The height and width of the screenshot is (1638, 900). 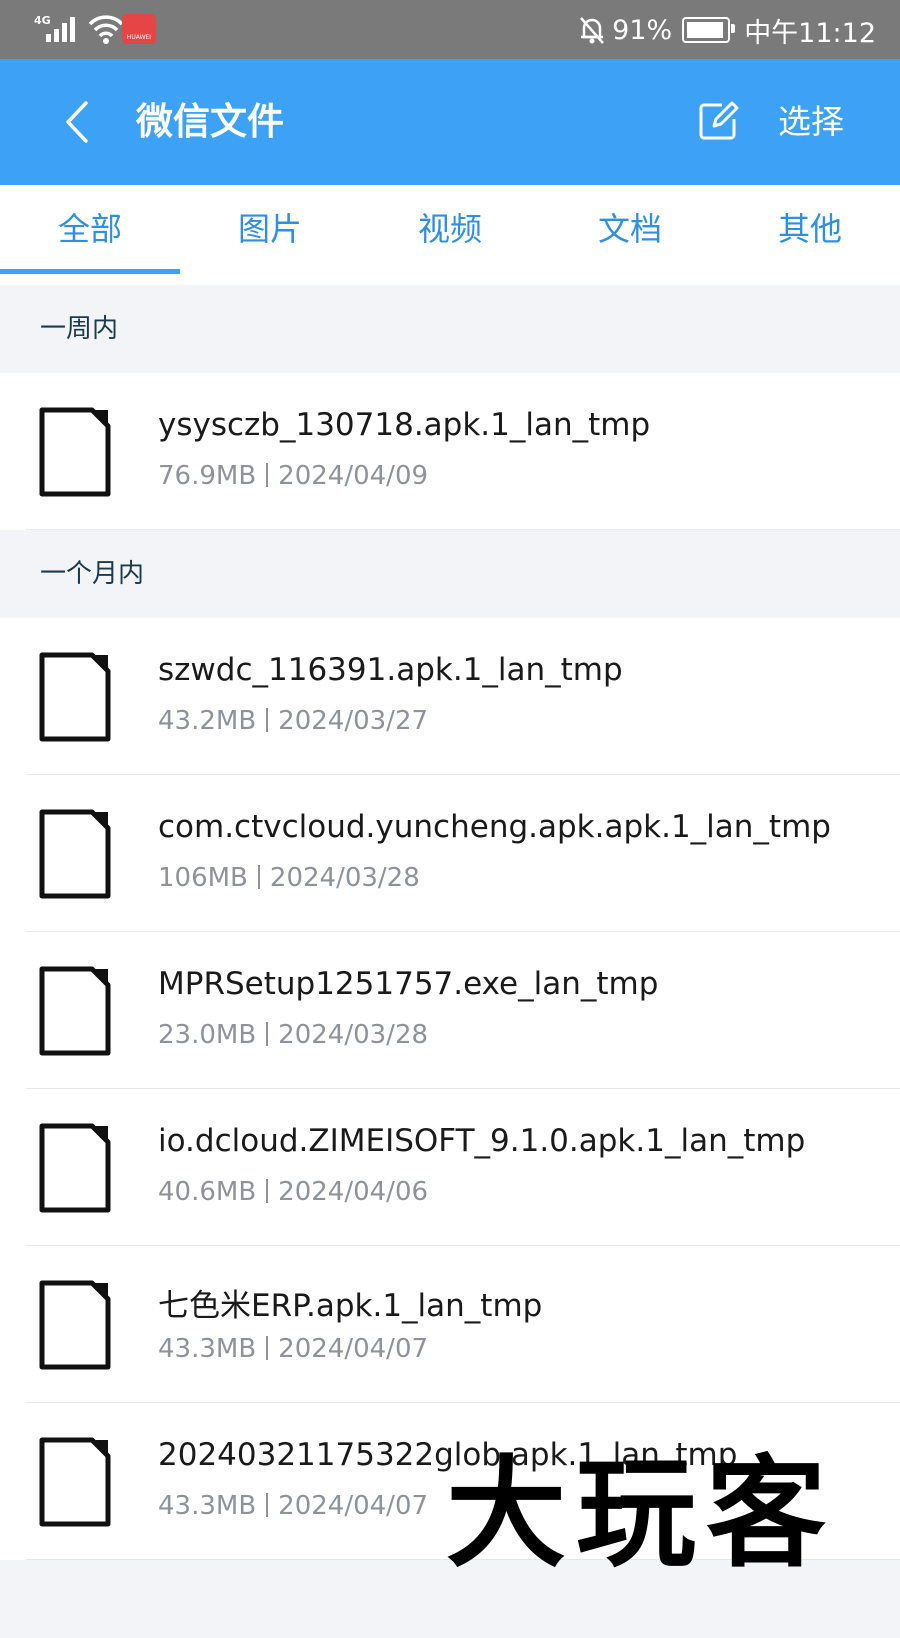 I want to click on tab-others: 其他, so click(x=810, y=227).